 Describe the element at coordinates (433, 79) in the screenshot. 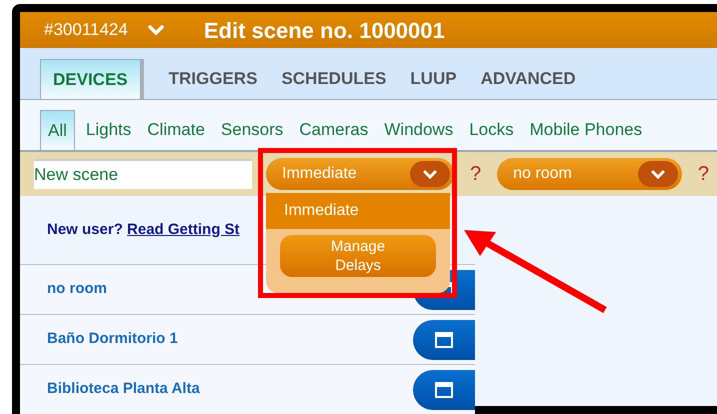

I see `tab: LUUP` at that location.